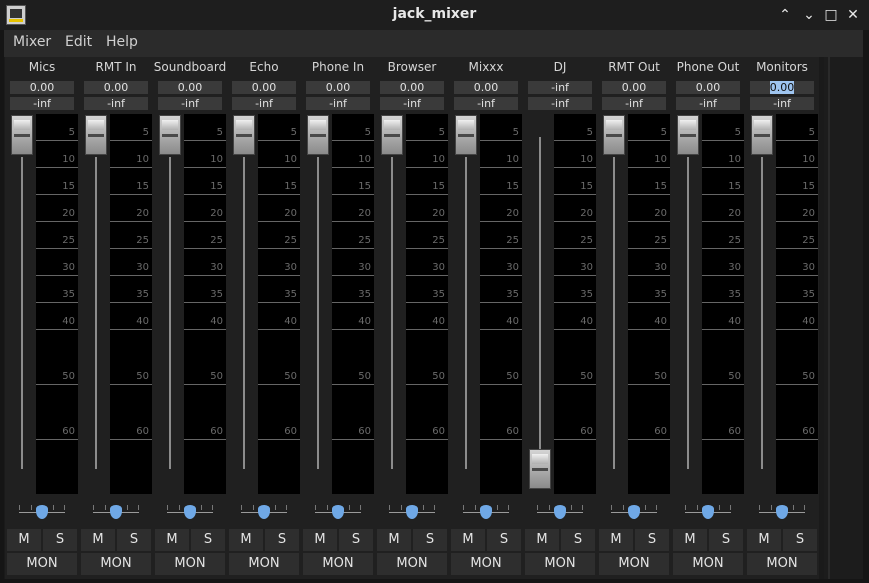  I want to click on menu-help: Help, so click(122, 42).